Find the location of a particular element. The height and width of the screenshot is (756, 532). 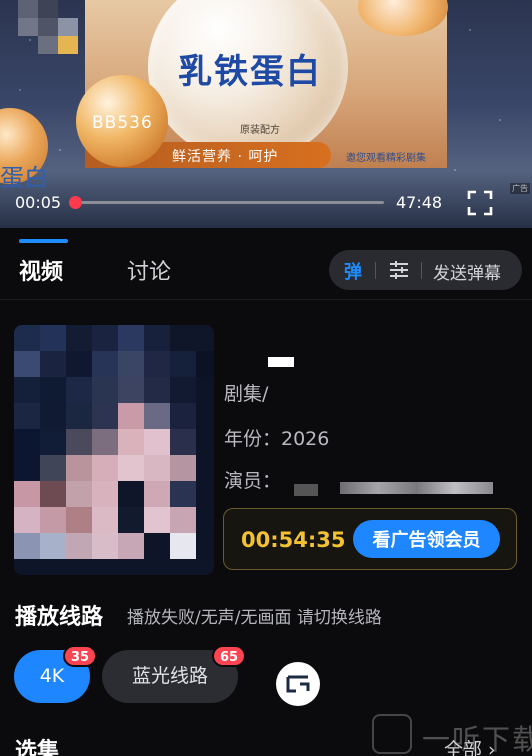

cast-label: 演员： is located at coordinates (253, 481).